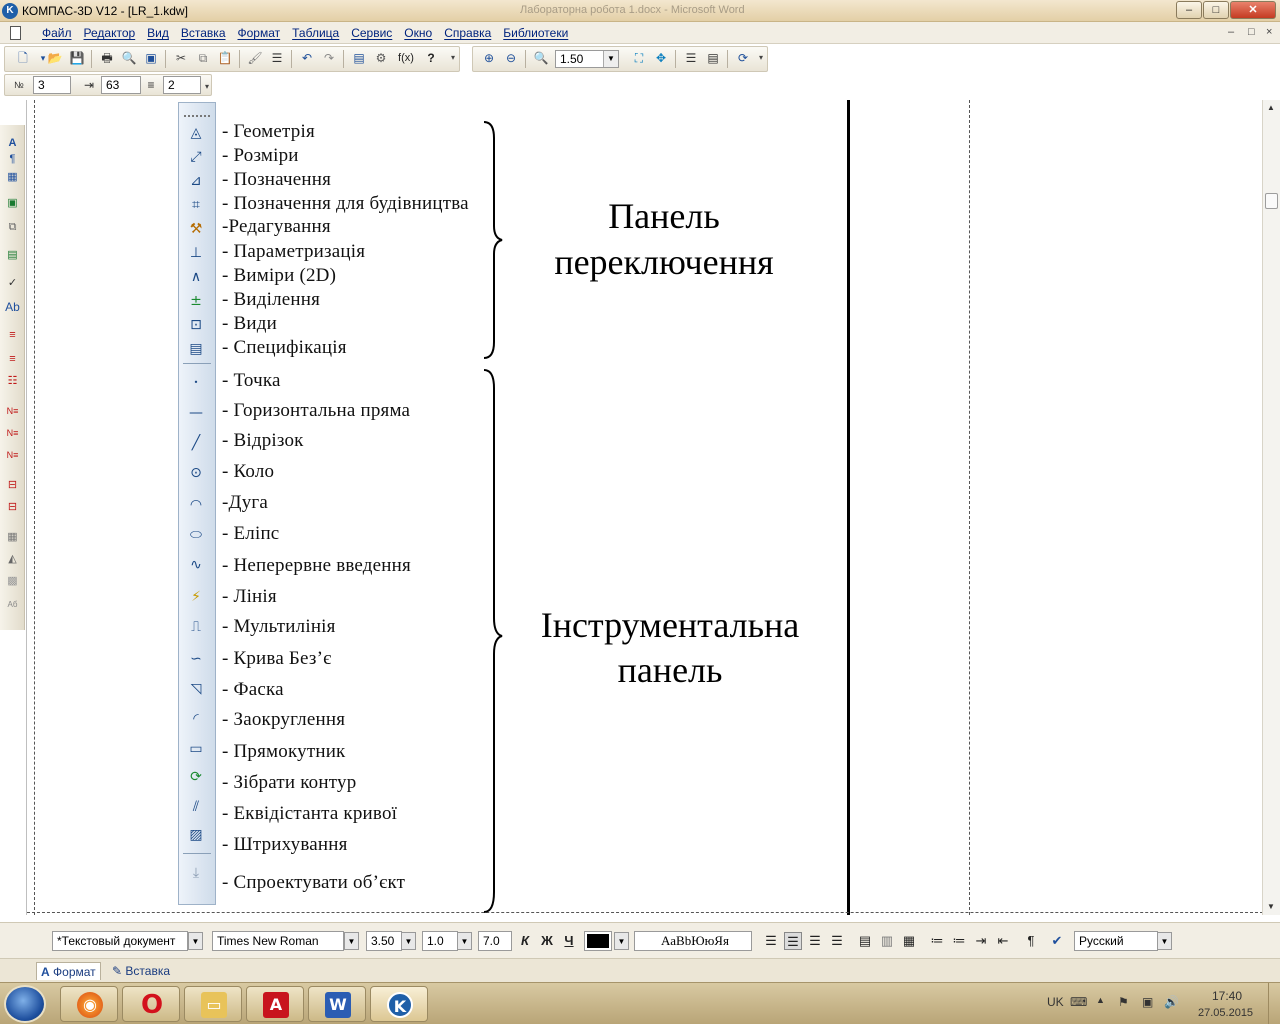  What do you see at coordinates (12, 143) in the screenshot?
I see `text-tool-icon: A` at bounding box center [12, 143].